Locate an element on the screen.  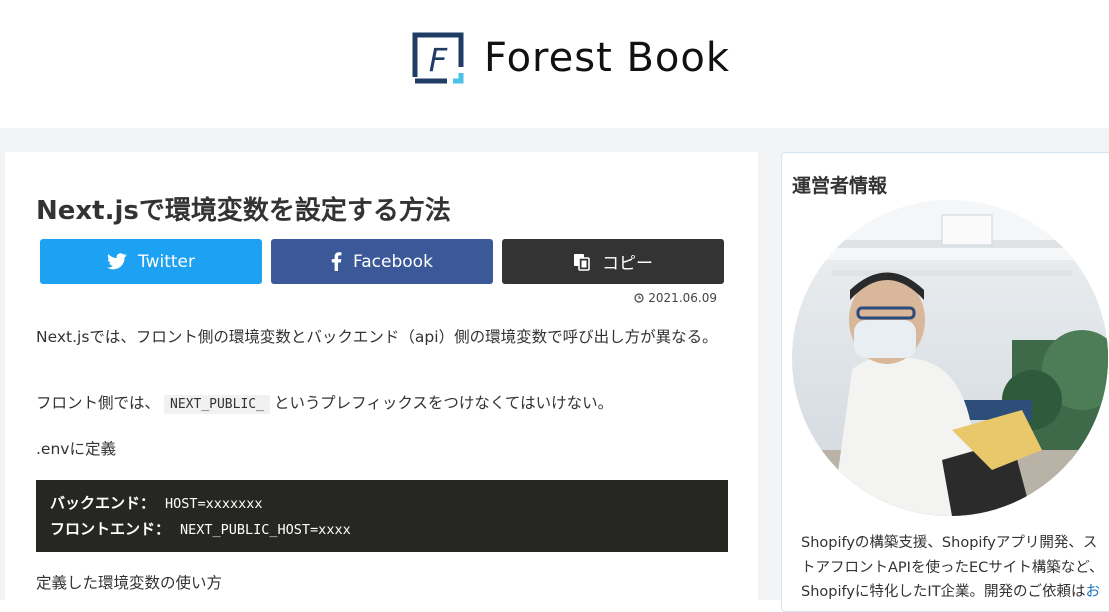
code-line-key: バックエンド： is located at coordinates (103, 503).